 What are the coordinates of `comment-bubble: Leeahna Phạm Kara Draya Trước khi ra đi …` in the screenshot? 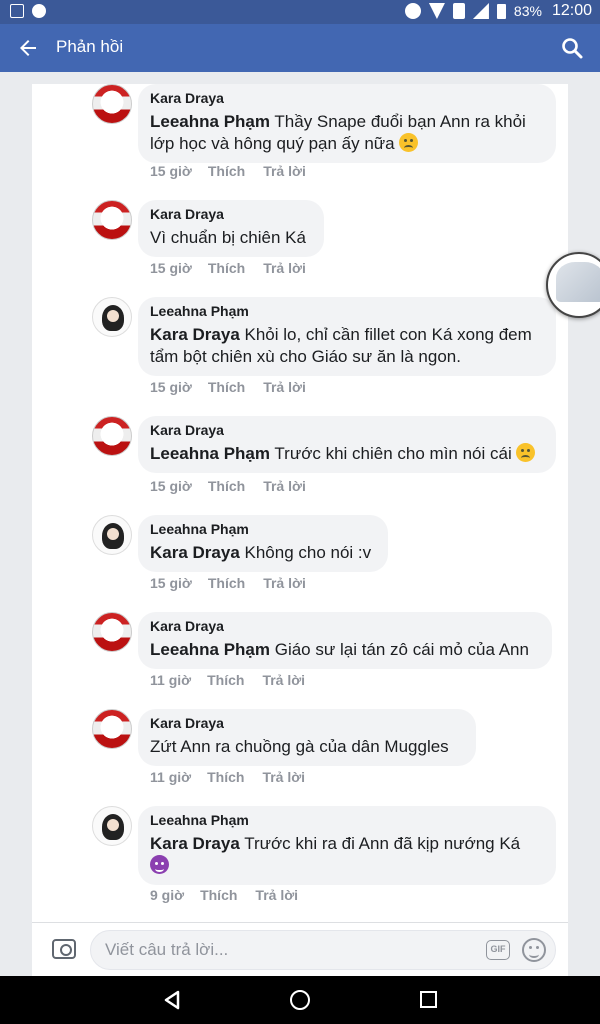 It's located at (347, 845).